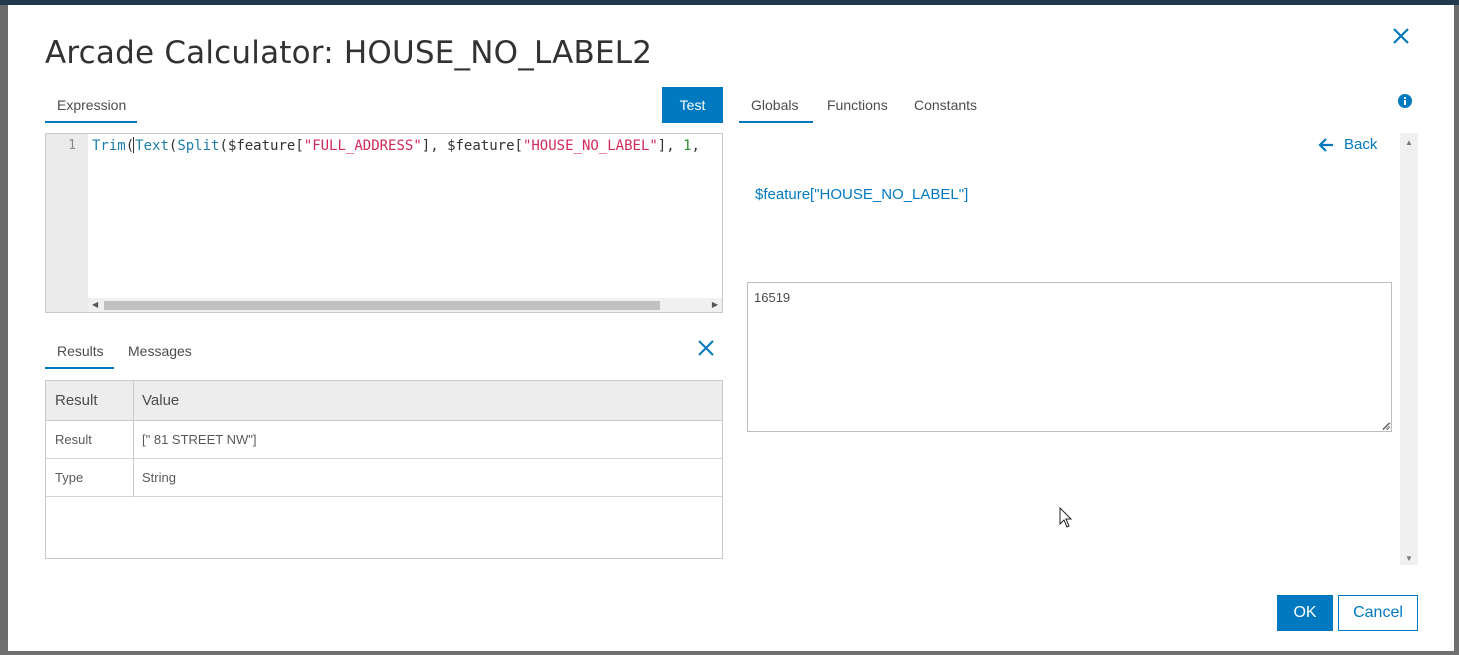  What do you see at coordinates (1405, 101) in the screenshot?
I see `info-icon` at bounding box center [1405, 101].